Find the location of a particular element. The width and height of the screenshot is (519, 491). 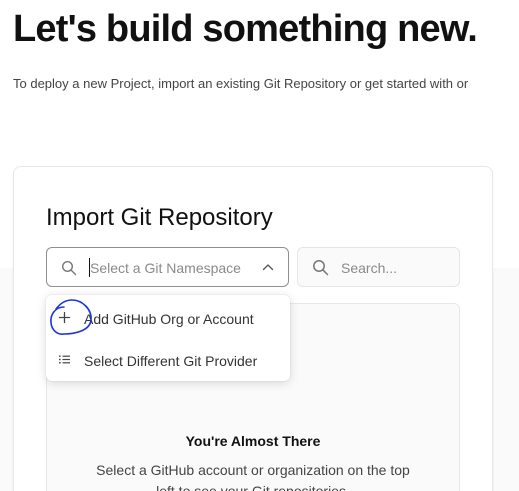

page-title: Let's build something new. is located at coordinates (245, 29).